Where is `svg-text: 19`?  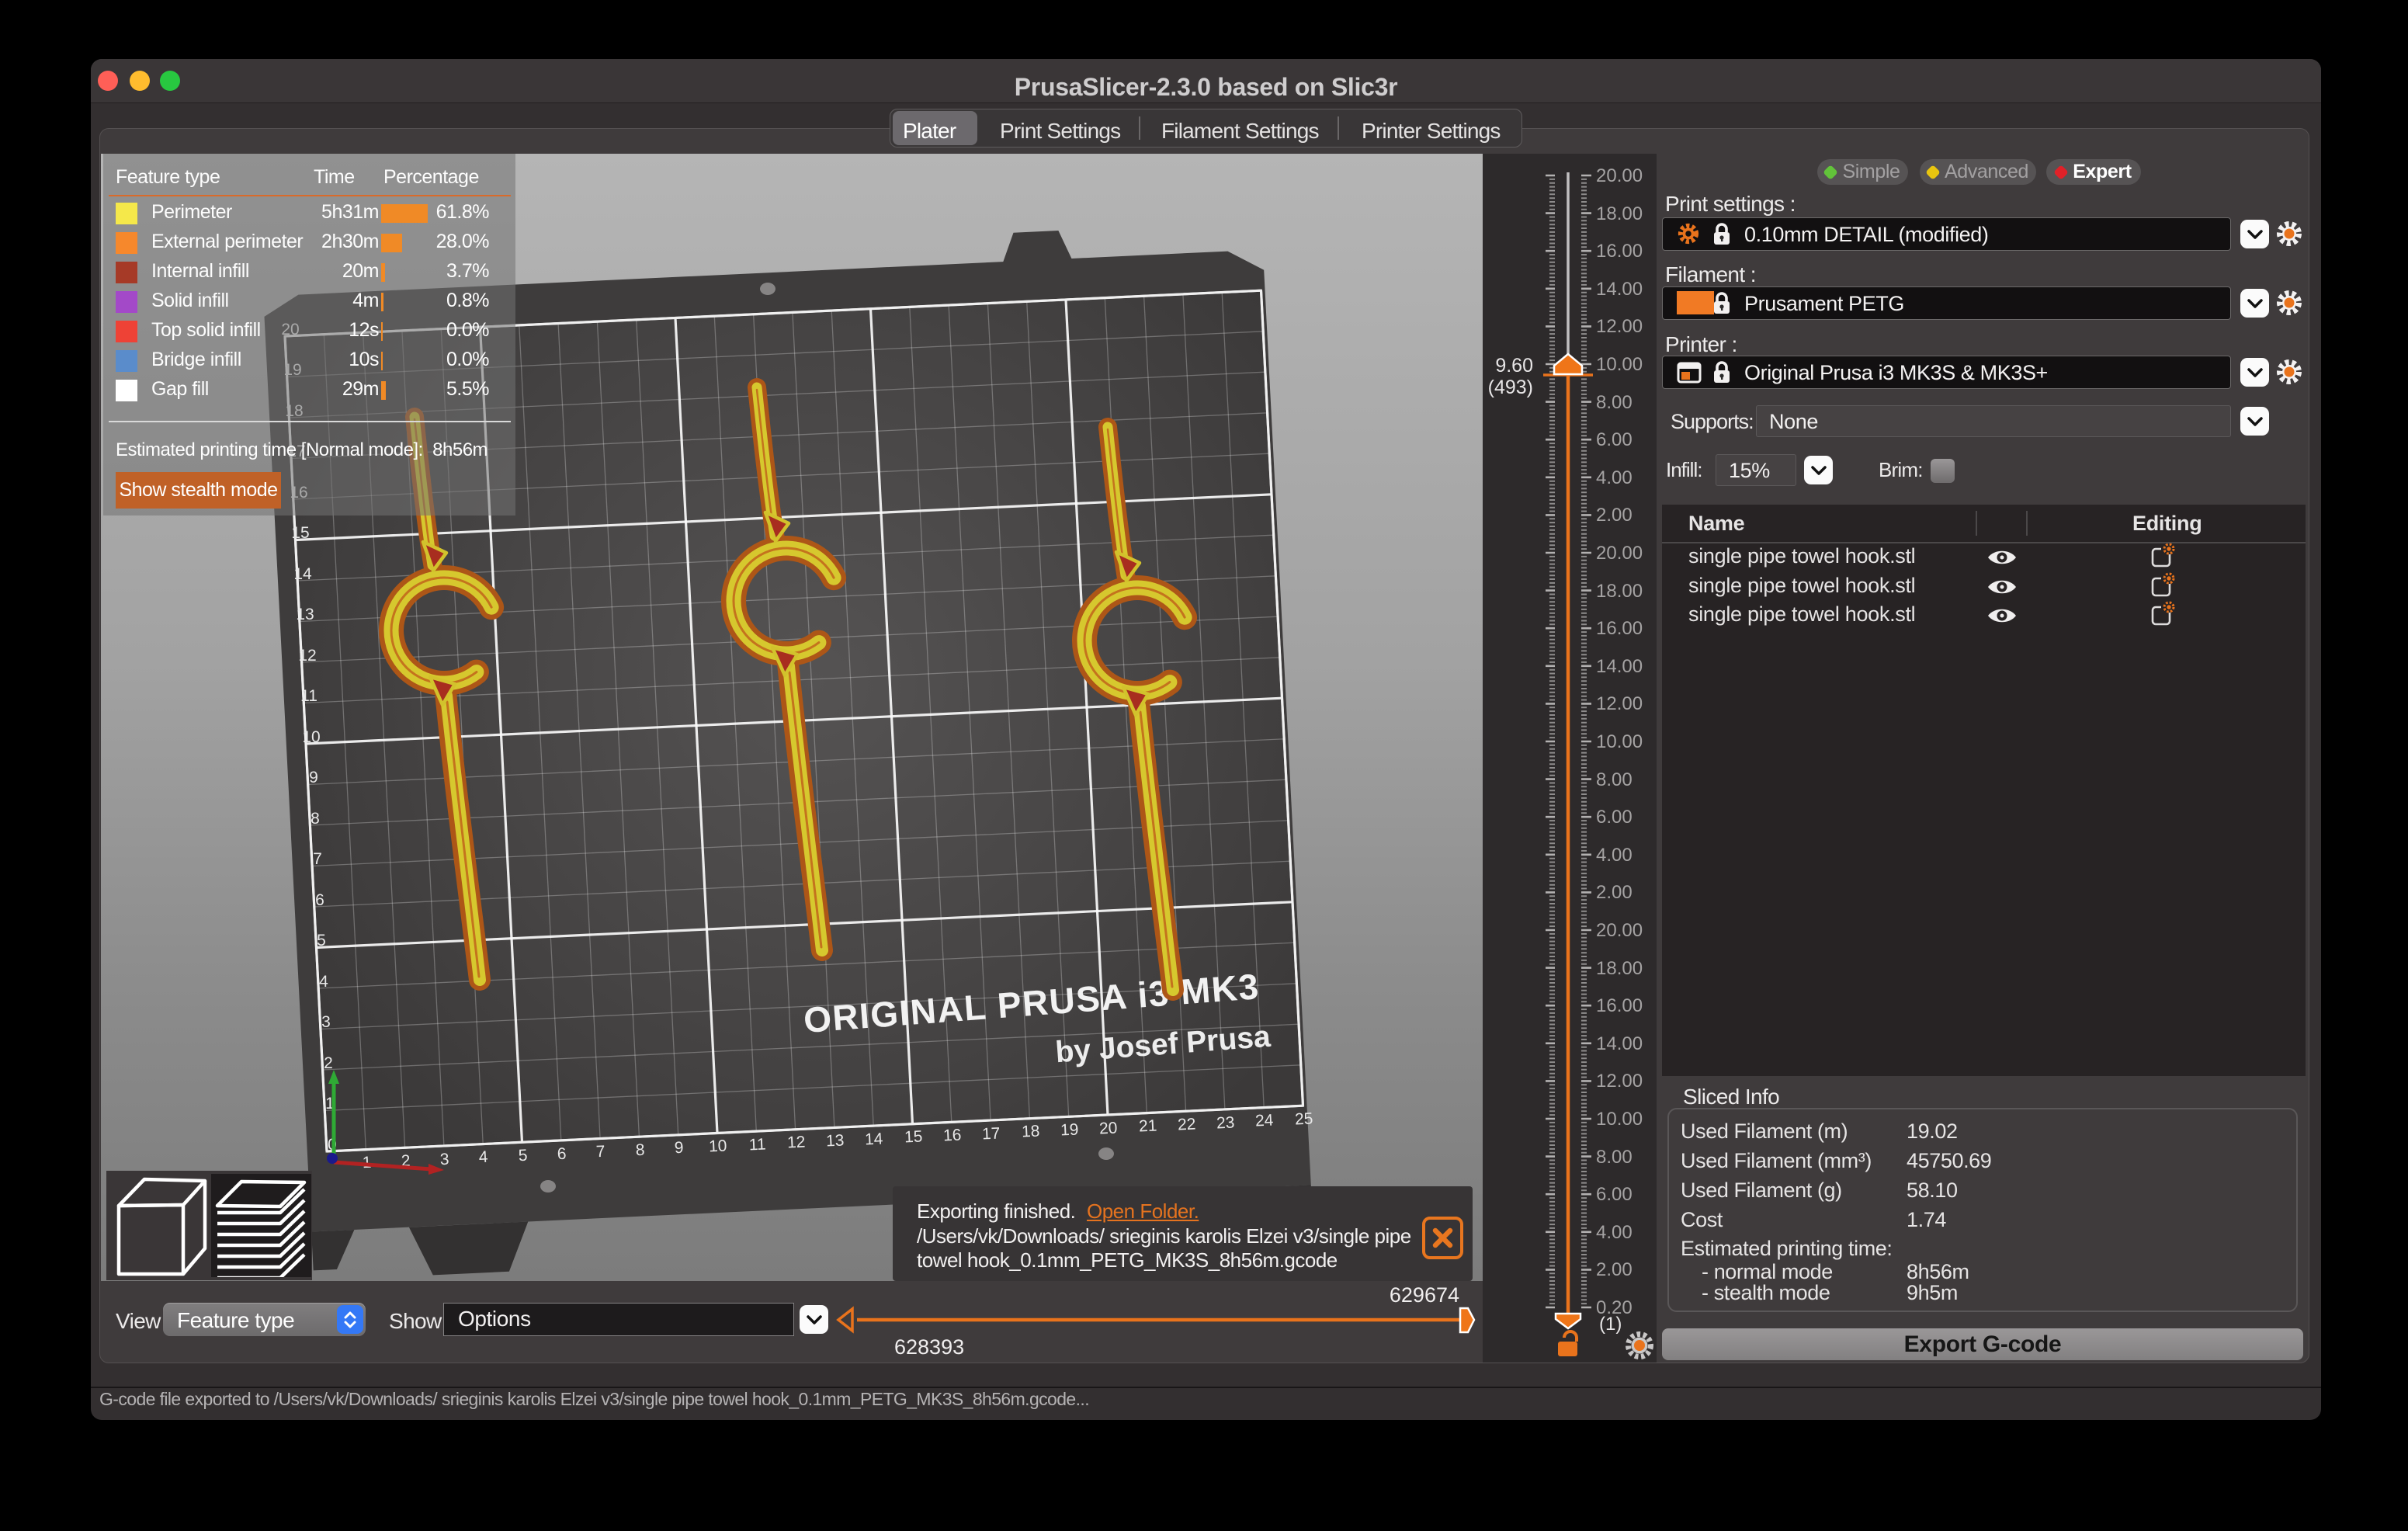
svg-text: 19 is located at coordinates (1069, 1129).